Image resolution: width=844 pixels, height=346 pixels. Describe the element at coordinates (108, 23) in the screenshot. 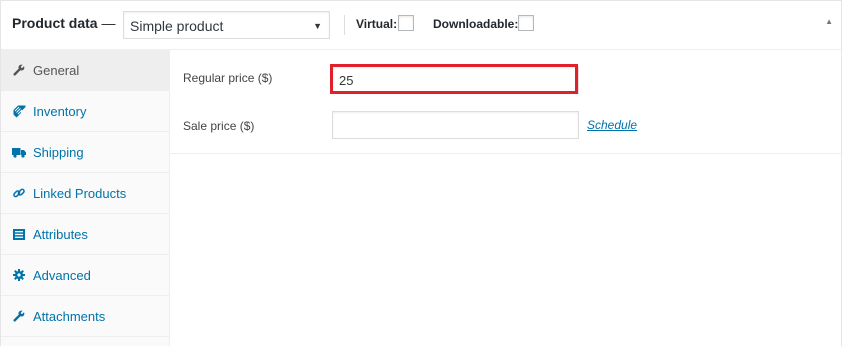

I see `title-dash: —` at that location.